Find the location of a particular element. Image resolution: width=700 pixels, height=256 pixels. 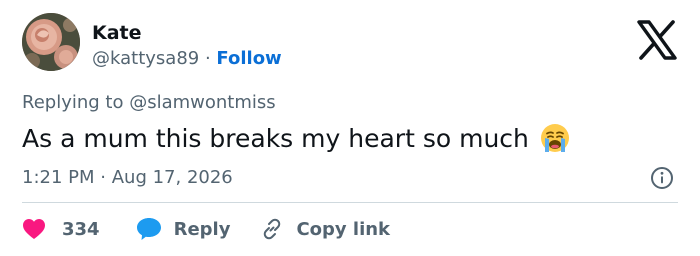

tweet-body: As a mum this breaks my heart so much is located at coordinates (275, 138).